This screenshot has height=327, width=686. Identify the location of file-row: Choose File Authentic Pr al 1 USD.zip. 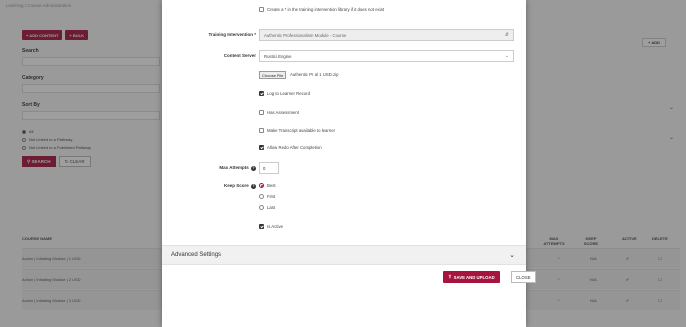
(344, 75).